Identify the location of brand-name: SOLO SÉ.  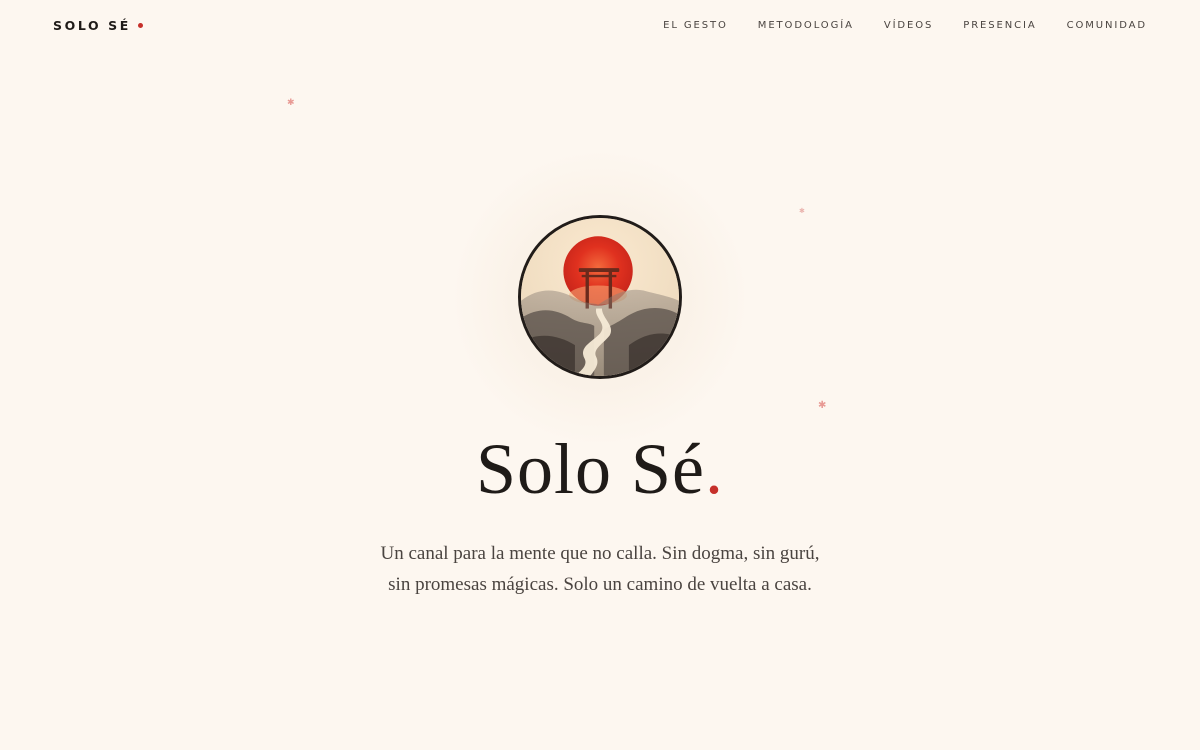
(92, 25).